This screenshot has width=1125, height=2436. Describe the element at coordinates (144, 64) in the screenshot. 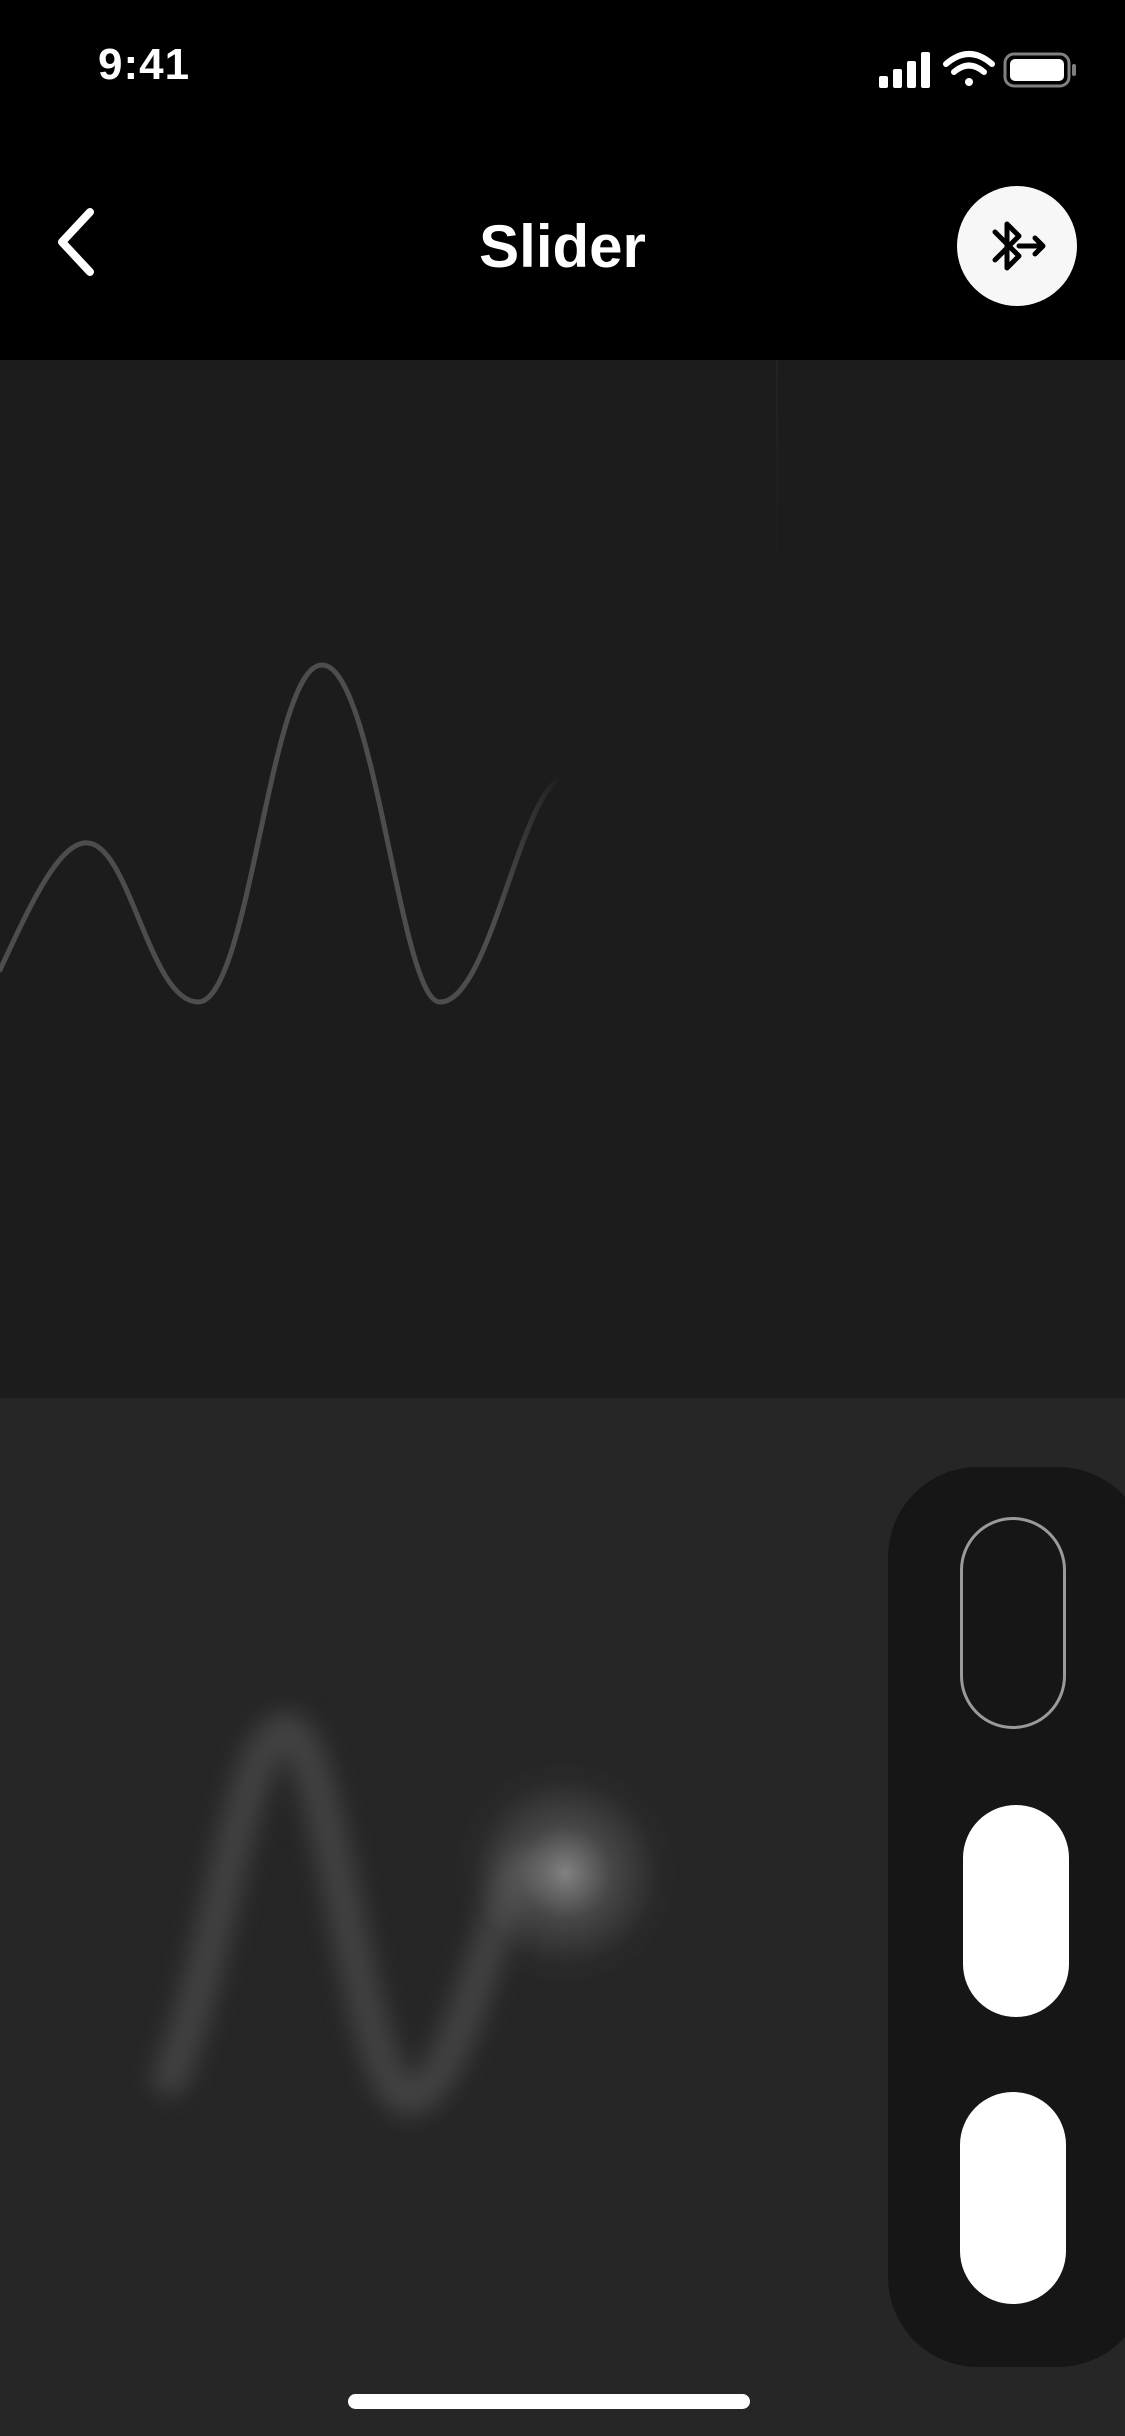

I see `status-time: 9:41` at that location.